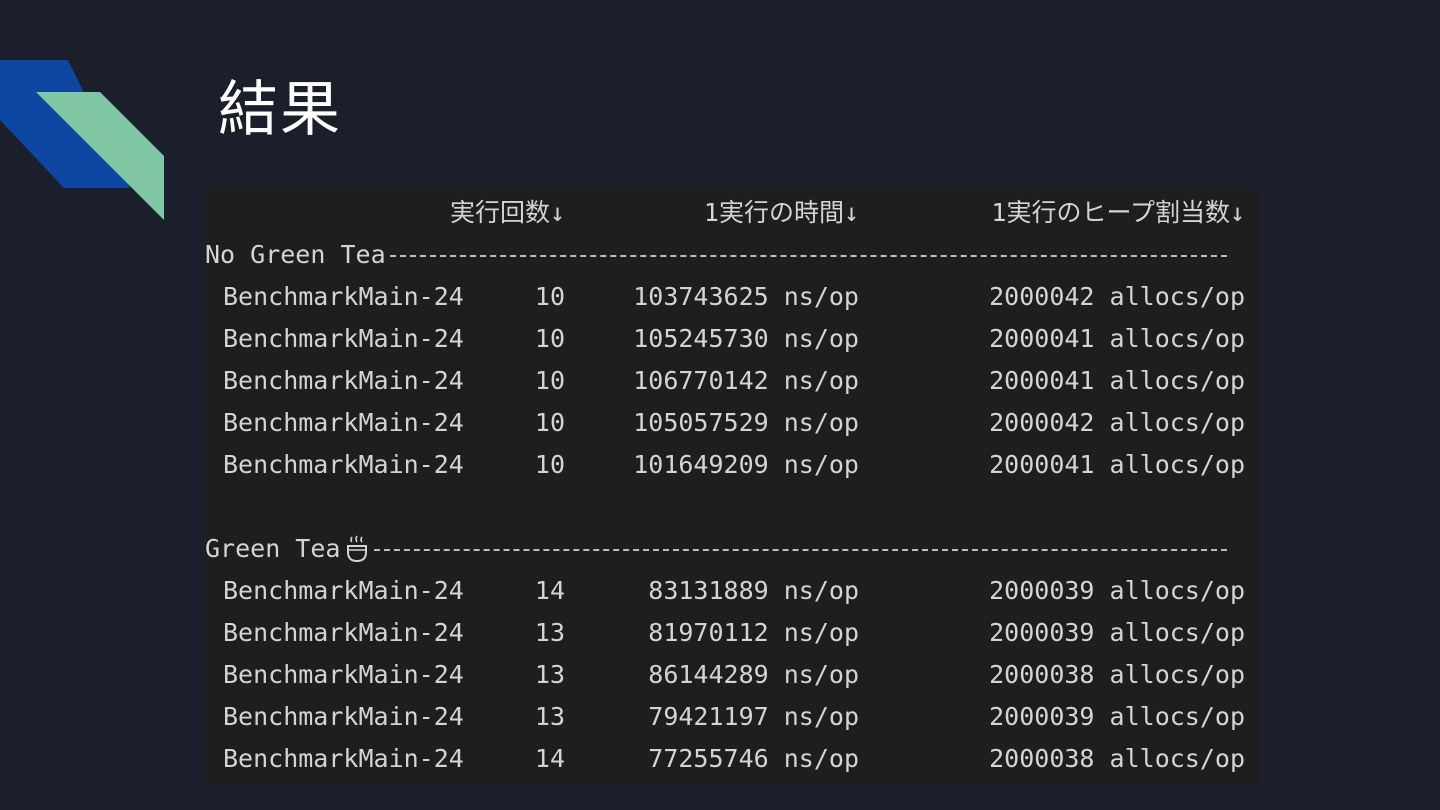 The image size is (1440, 810). I want to click on header-time: 1実行の時間↓, so click(781, 212).